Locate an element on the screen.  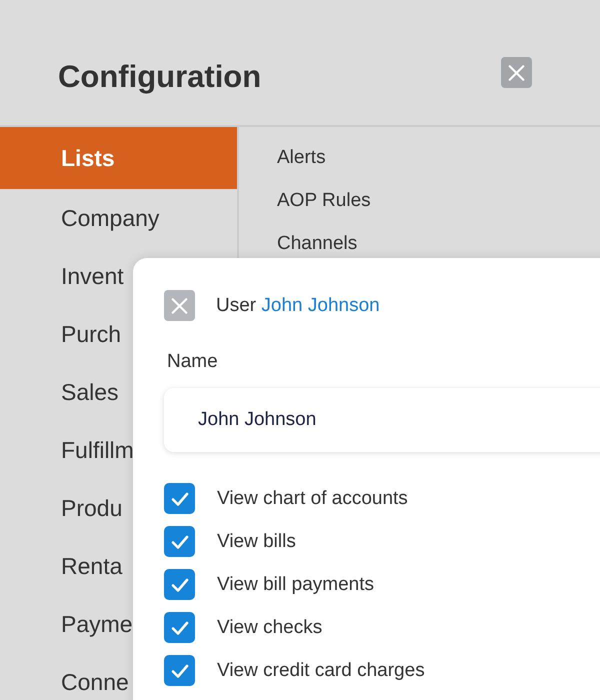
checkbox-label: View checks is located at coordinates (269, 627).